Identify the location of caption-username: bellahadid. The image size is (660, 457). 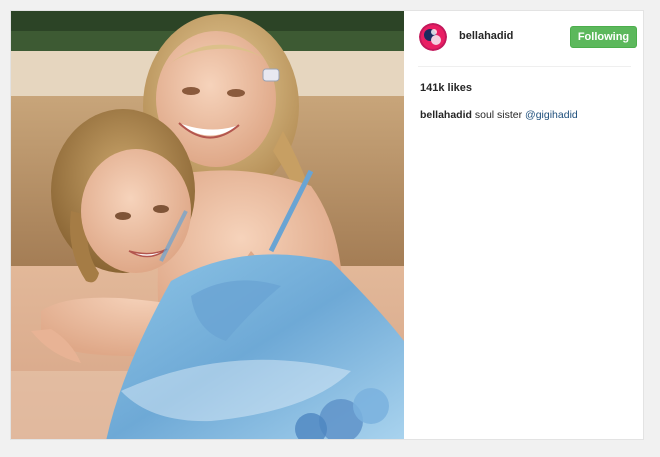
(446, 115).